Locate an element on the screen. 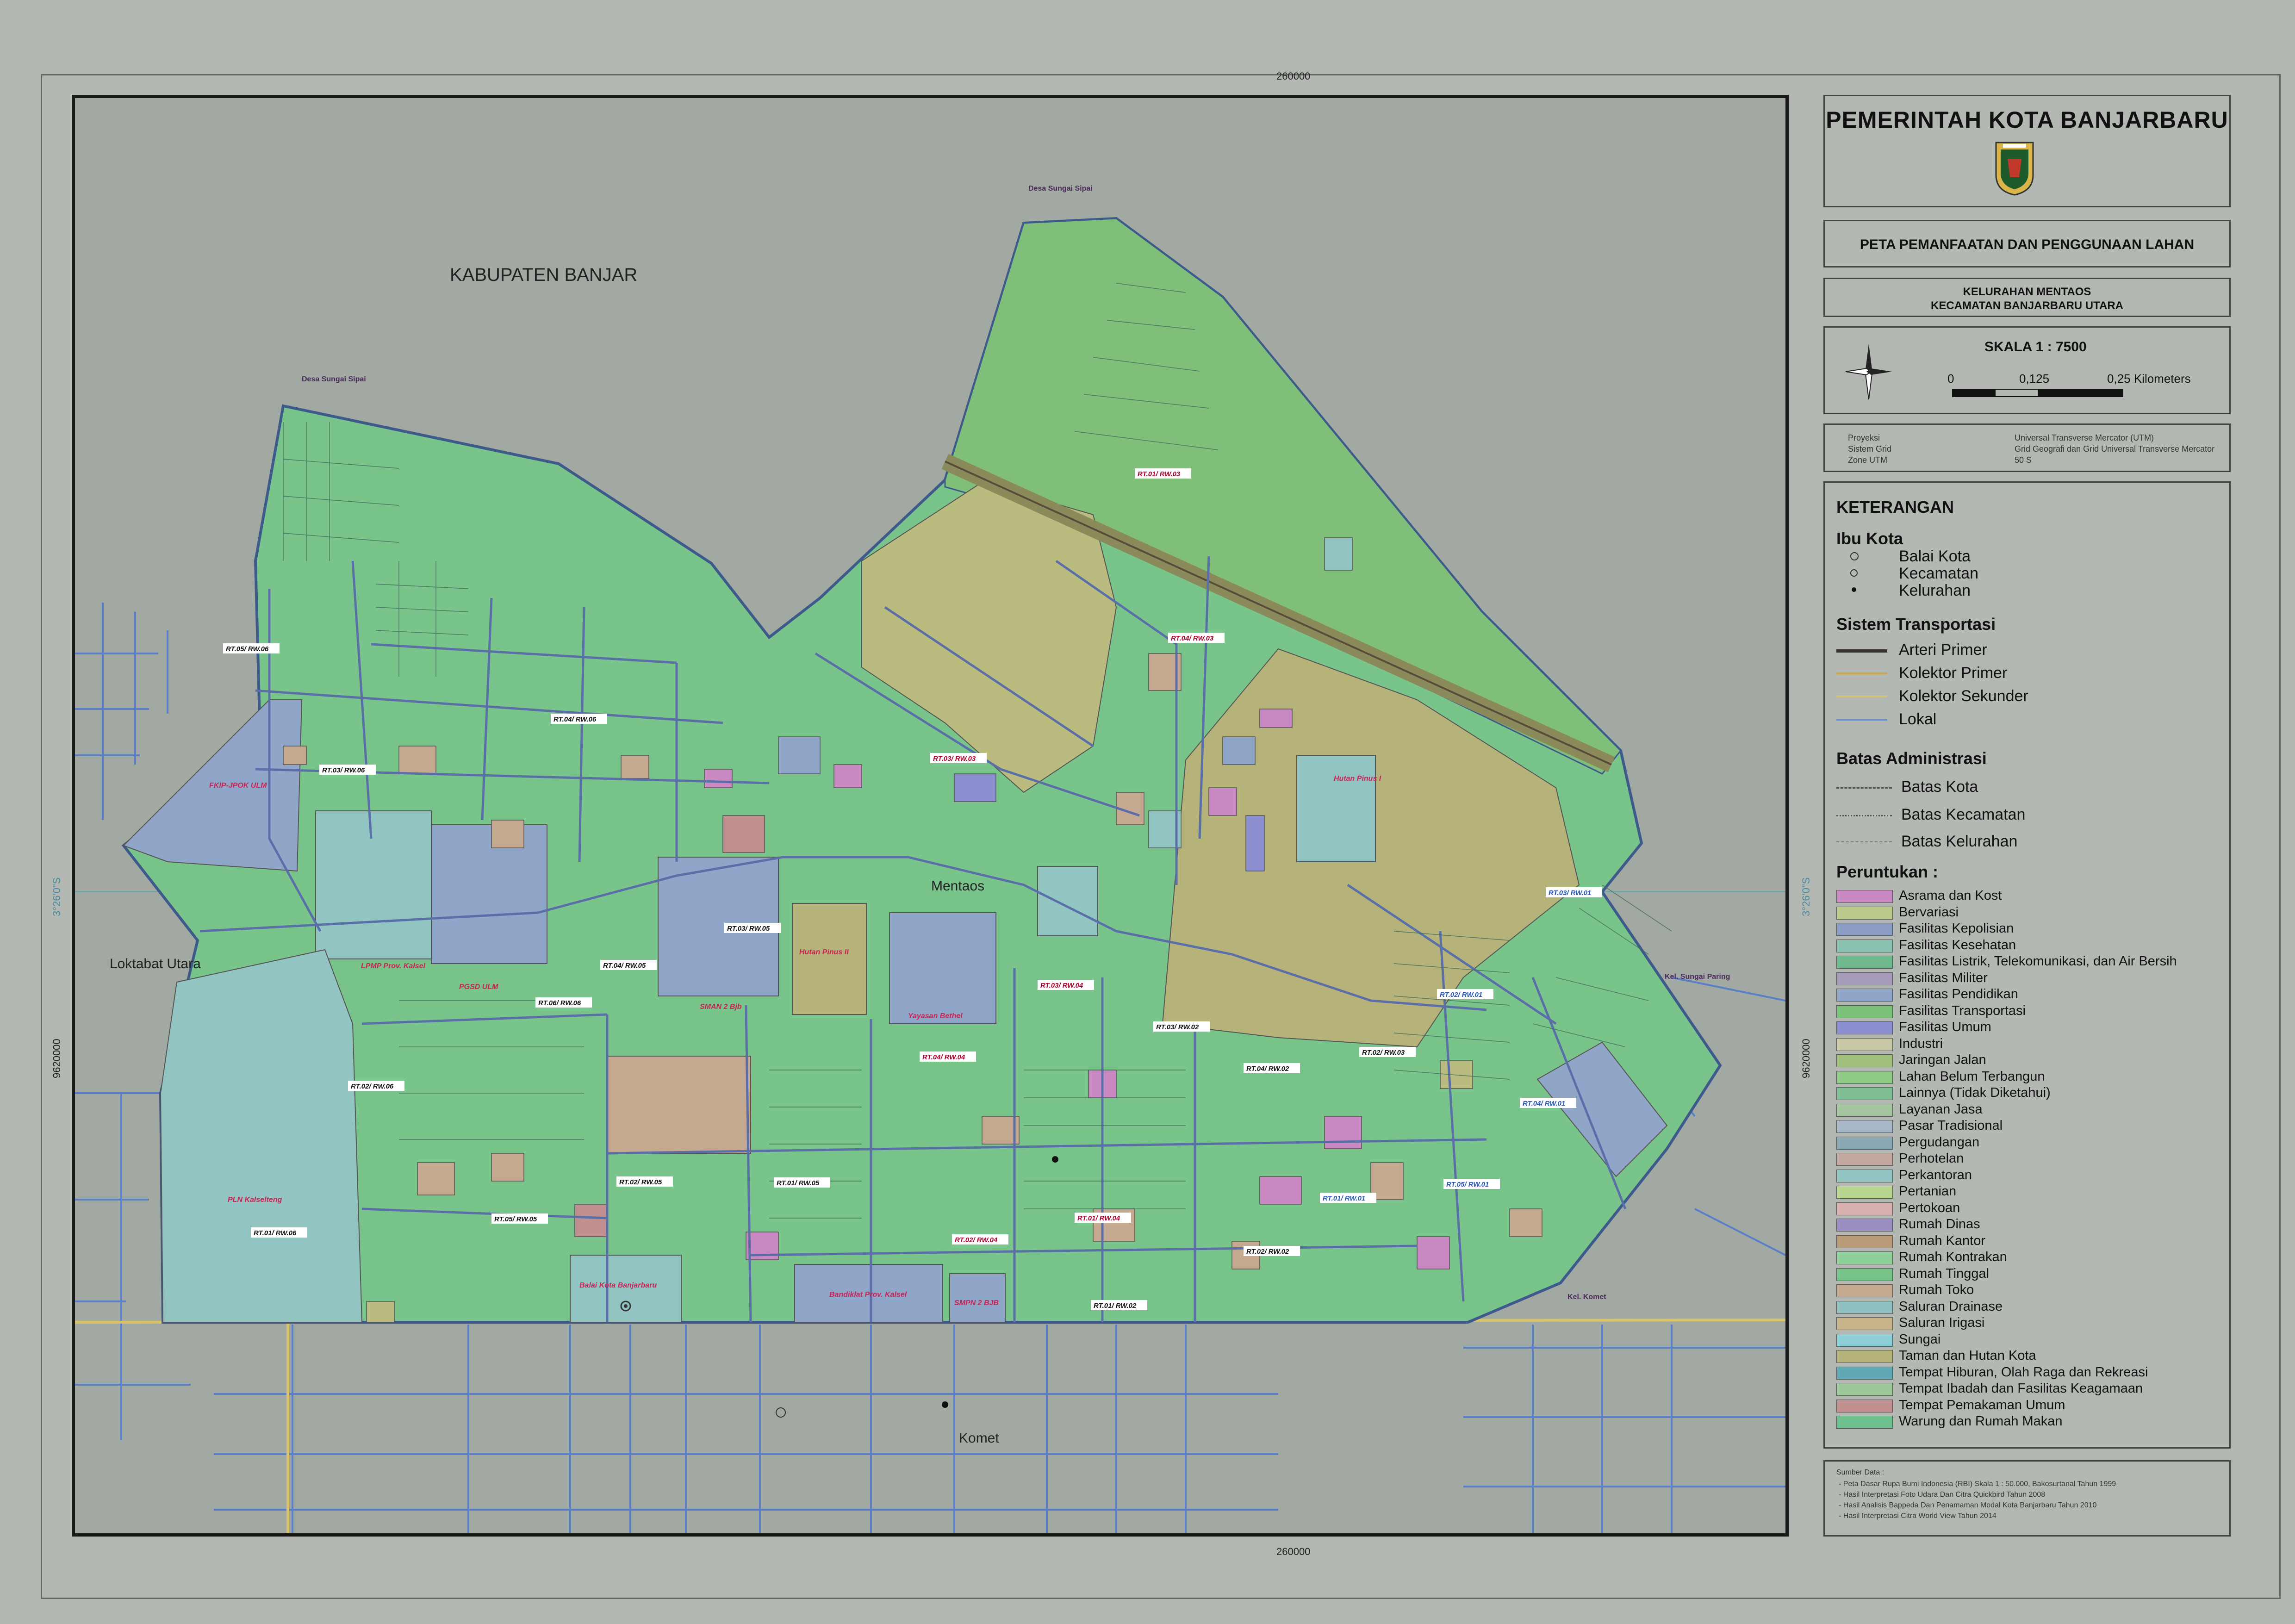  proj-value-1: Universal Transverse Mercator (UTM) is located at coordinates (2084, 437).